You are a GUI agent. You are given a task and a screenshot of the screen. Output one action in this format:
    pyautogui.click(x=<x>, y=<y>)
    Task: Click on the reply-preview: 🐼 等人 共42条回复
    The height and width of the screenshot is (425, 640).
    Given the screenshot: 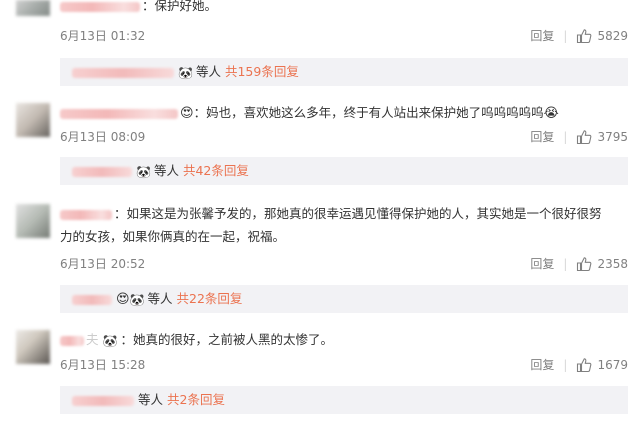 What is the action you would take?
    pyautogui.click(x=344, y=171)
    